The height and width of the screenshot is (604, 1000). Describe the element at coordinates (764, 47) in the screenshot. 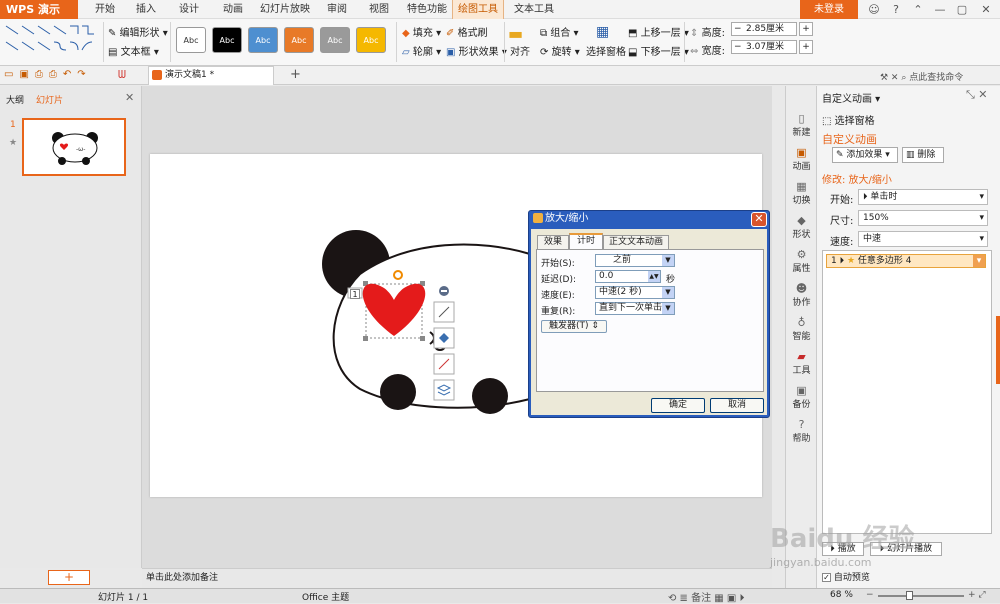

I see `width-input: −3.07厘米` at that location.